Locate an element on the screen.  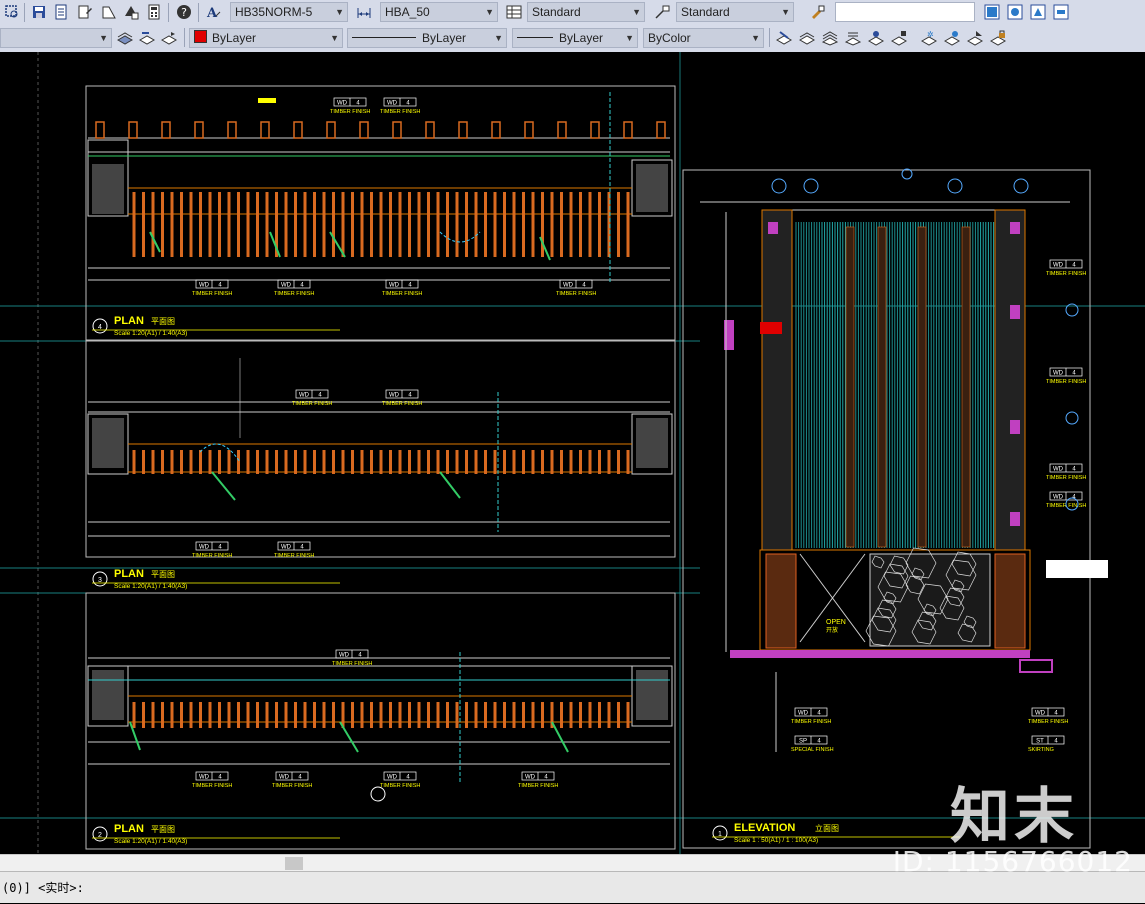
tool-palettes-icon is located at coordinates (131, 12).